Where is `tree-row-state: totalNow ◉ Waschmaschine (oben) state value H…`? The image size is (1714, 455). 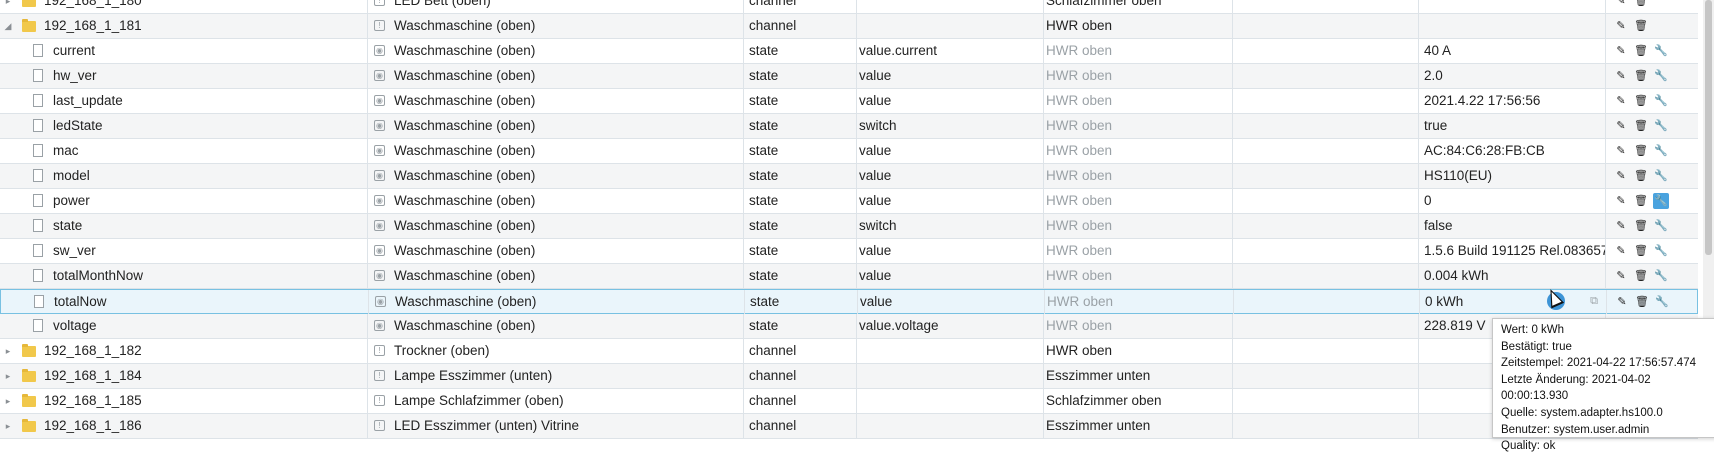 tree-row-state: totalNow ◉ Waschmaschine (oben) state value H… is located at coordinates (849, 301).